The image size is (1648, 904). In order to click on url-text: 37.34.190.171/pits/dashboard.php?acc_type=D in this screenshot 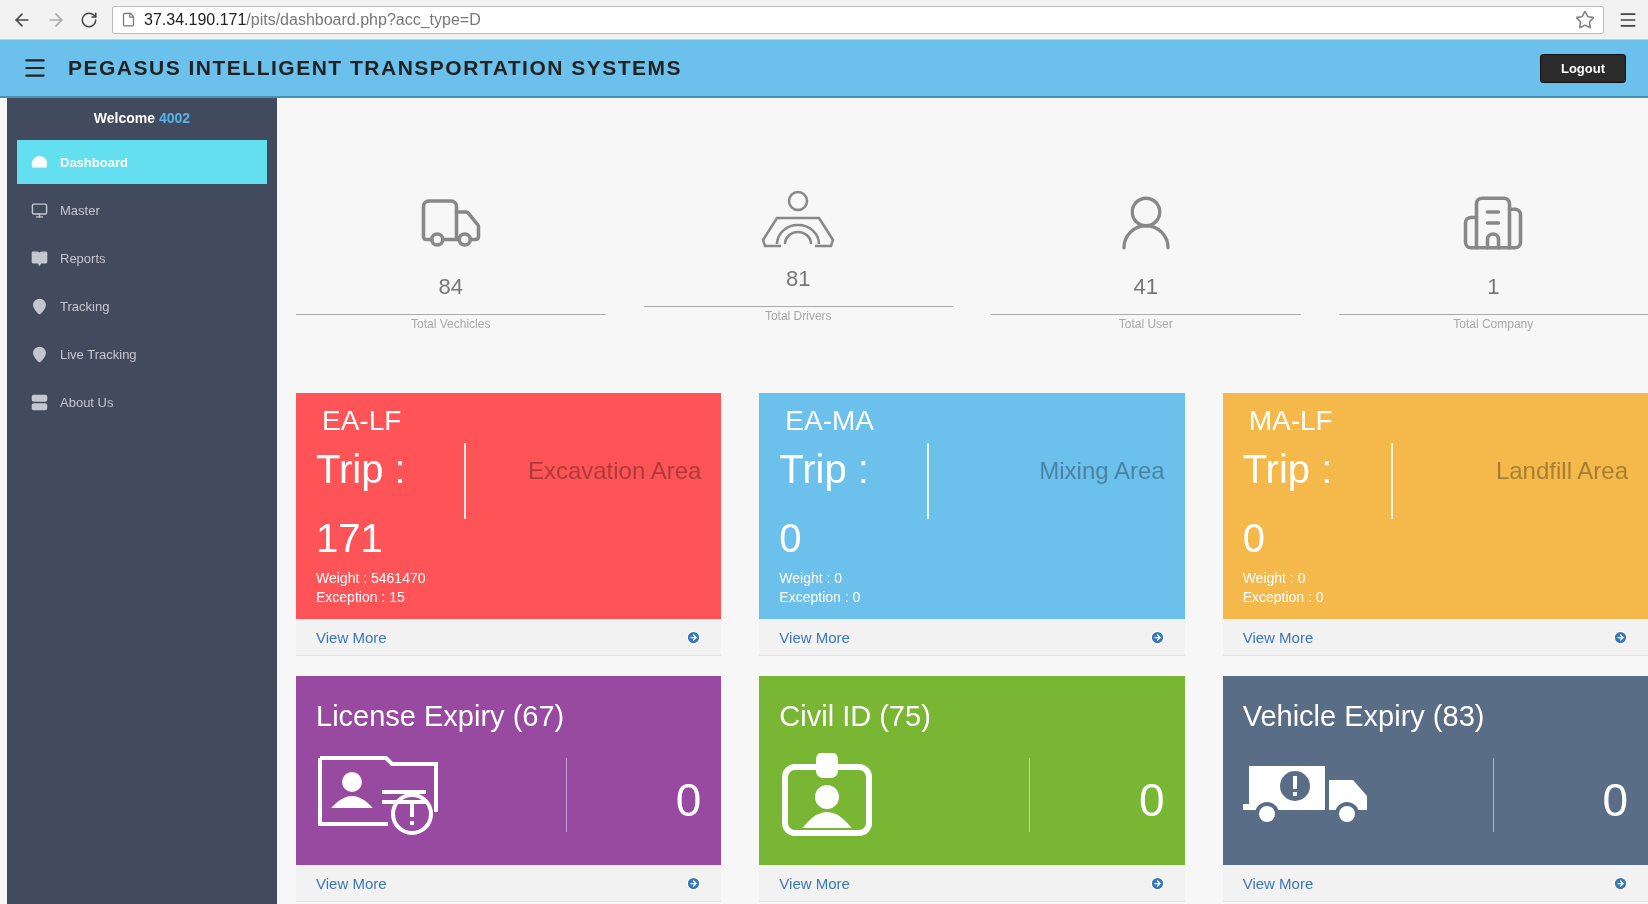, I will do `click(312, 19)`.